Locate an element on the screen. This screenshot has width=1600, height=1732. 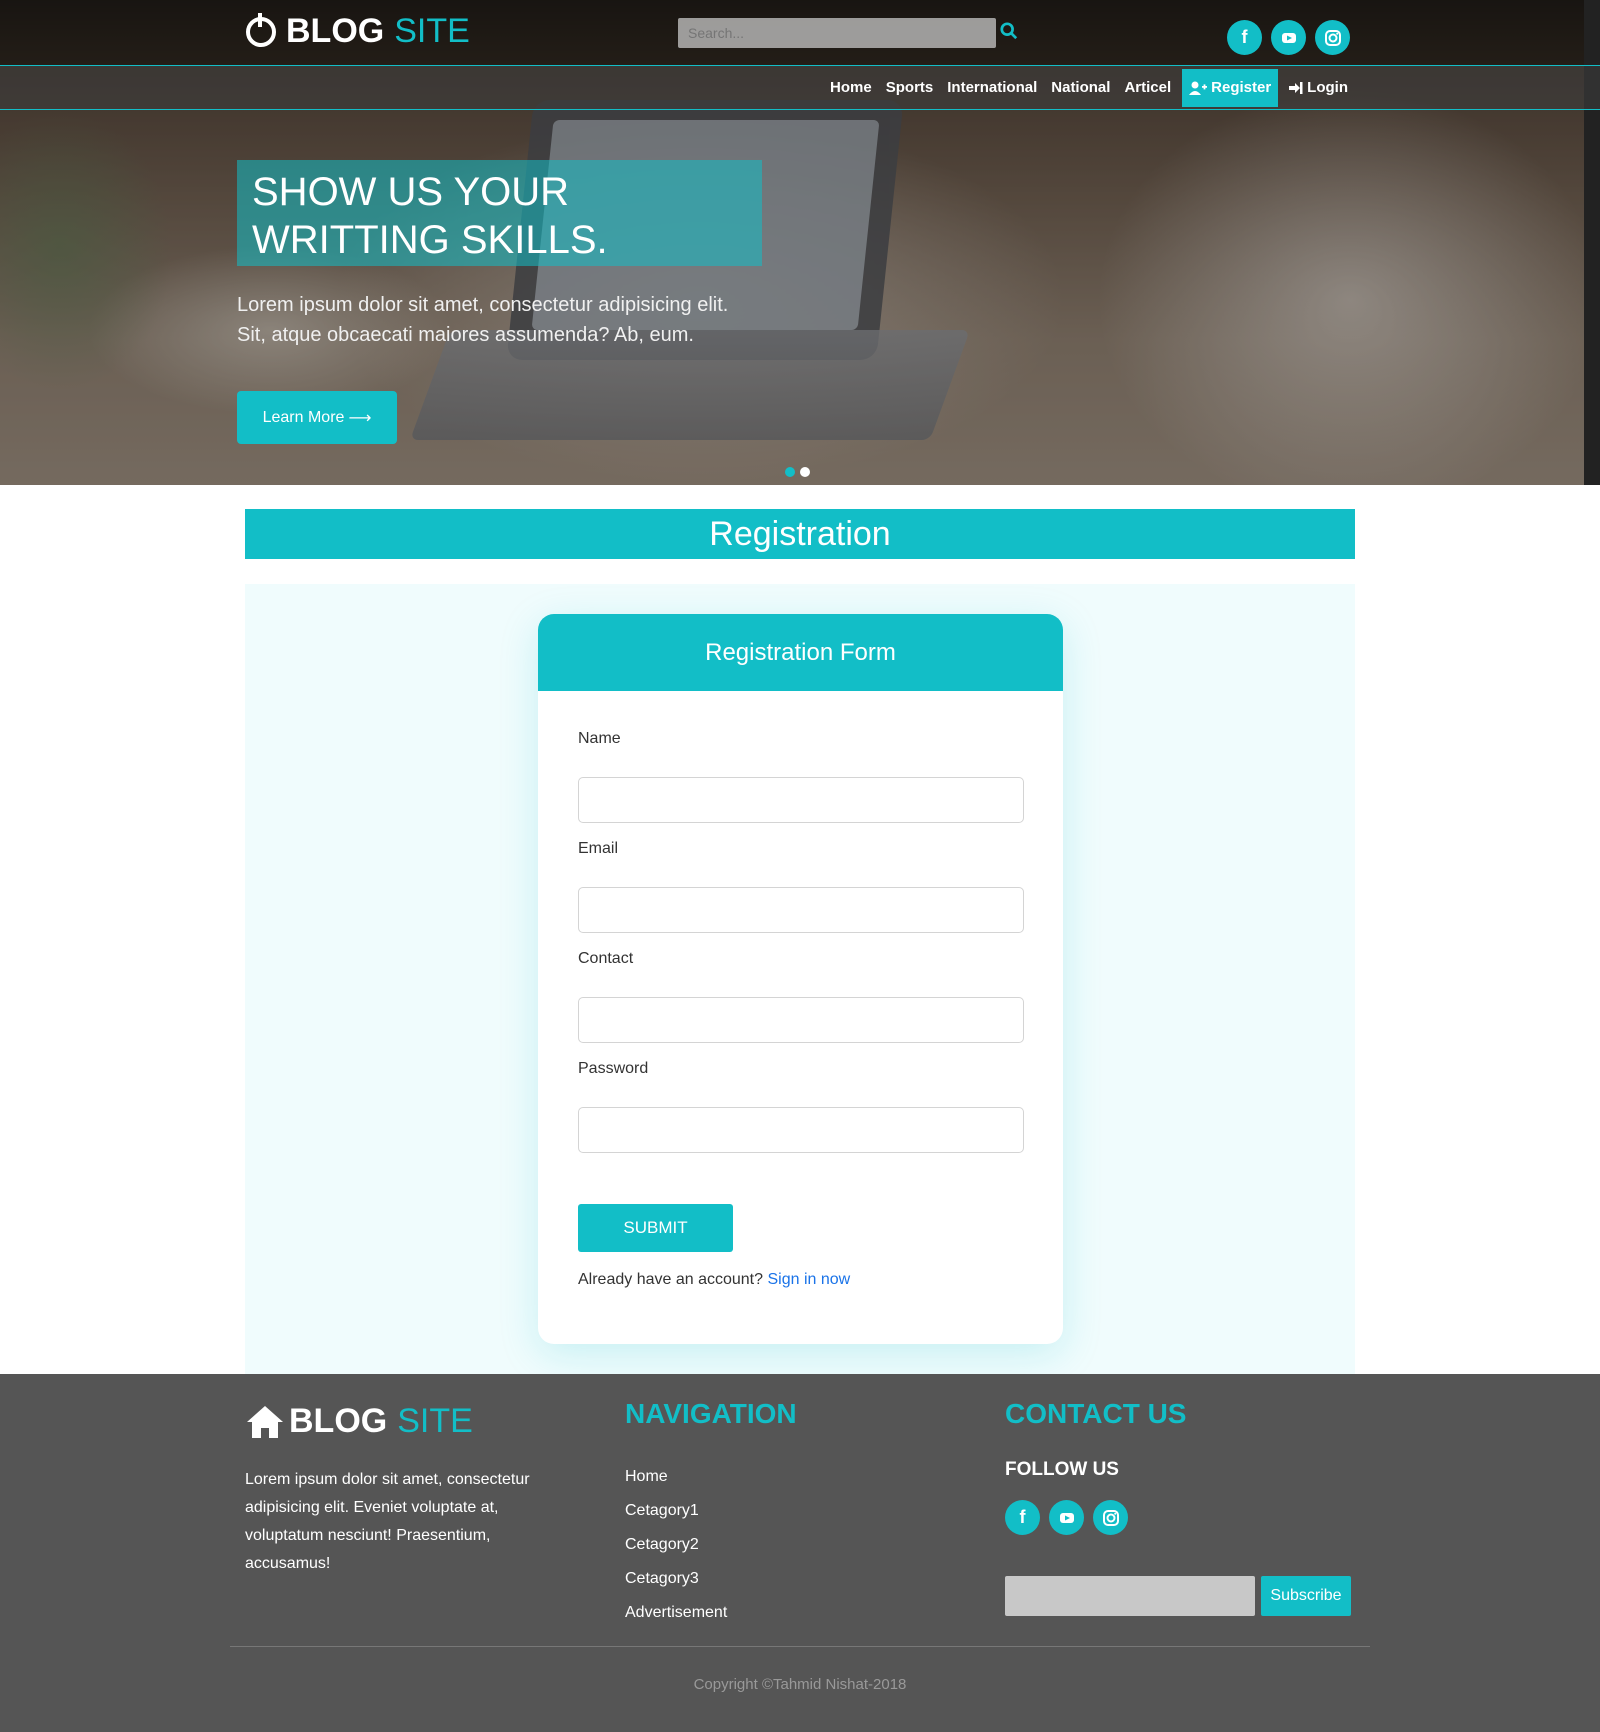
user-plus-icon is located at coordinates (1198, 88).